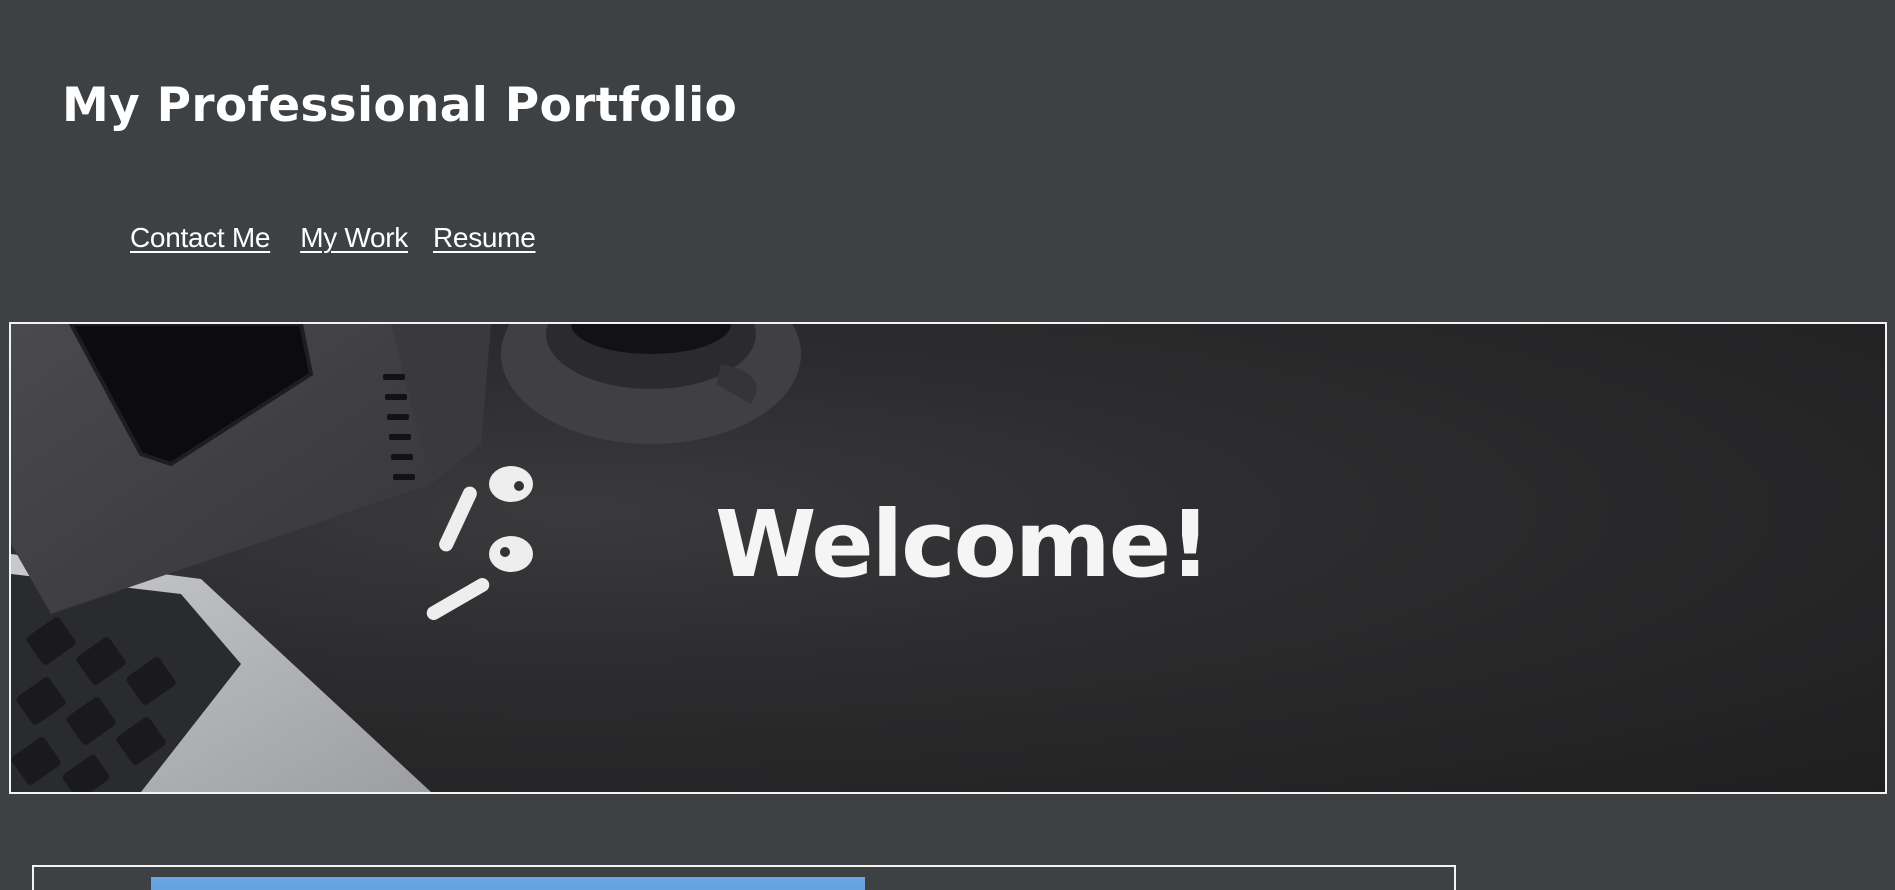 The image size is (1895, 890). What do you see at coordinates (200, 238) in the screenshot?
I see `nav-link-contact-me: Contact Me` at bounding box center [200, 238].